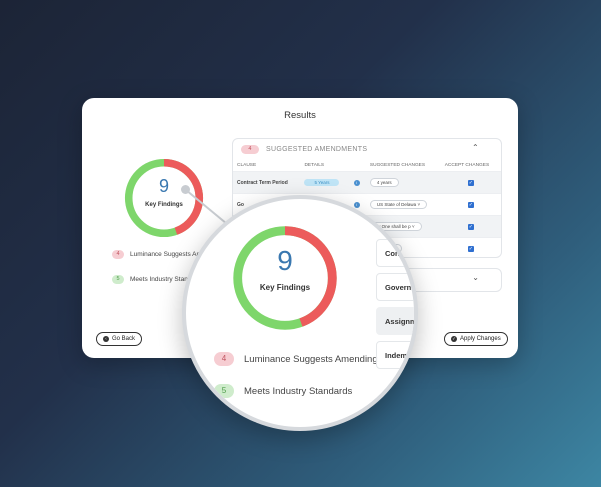 The width and height of the screenshot is (601, 487). I want to click on big-findings-label: Key Findings, so click(285, 287).